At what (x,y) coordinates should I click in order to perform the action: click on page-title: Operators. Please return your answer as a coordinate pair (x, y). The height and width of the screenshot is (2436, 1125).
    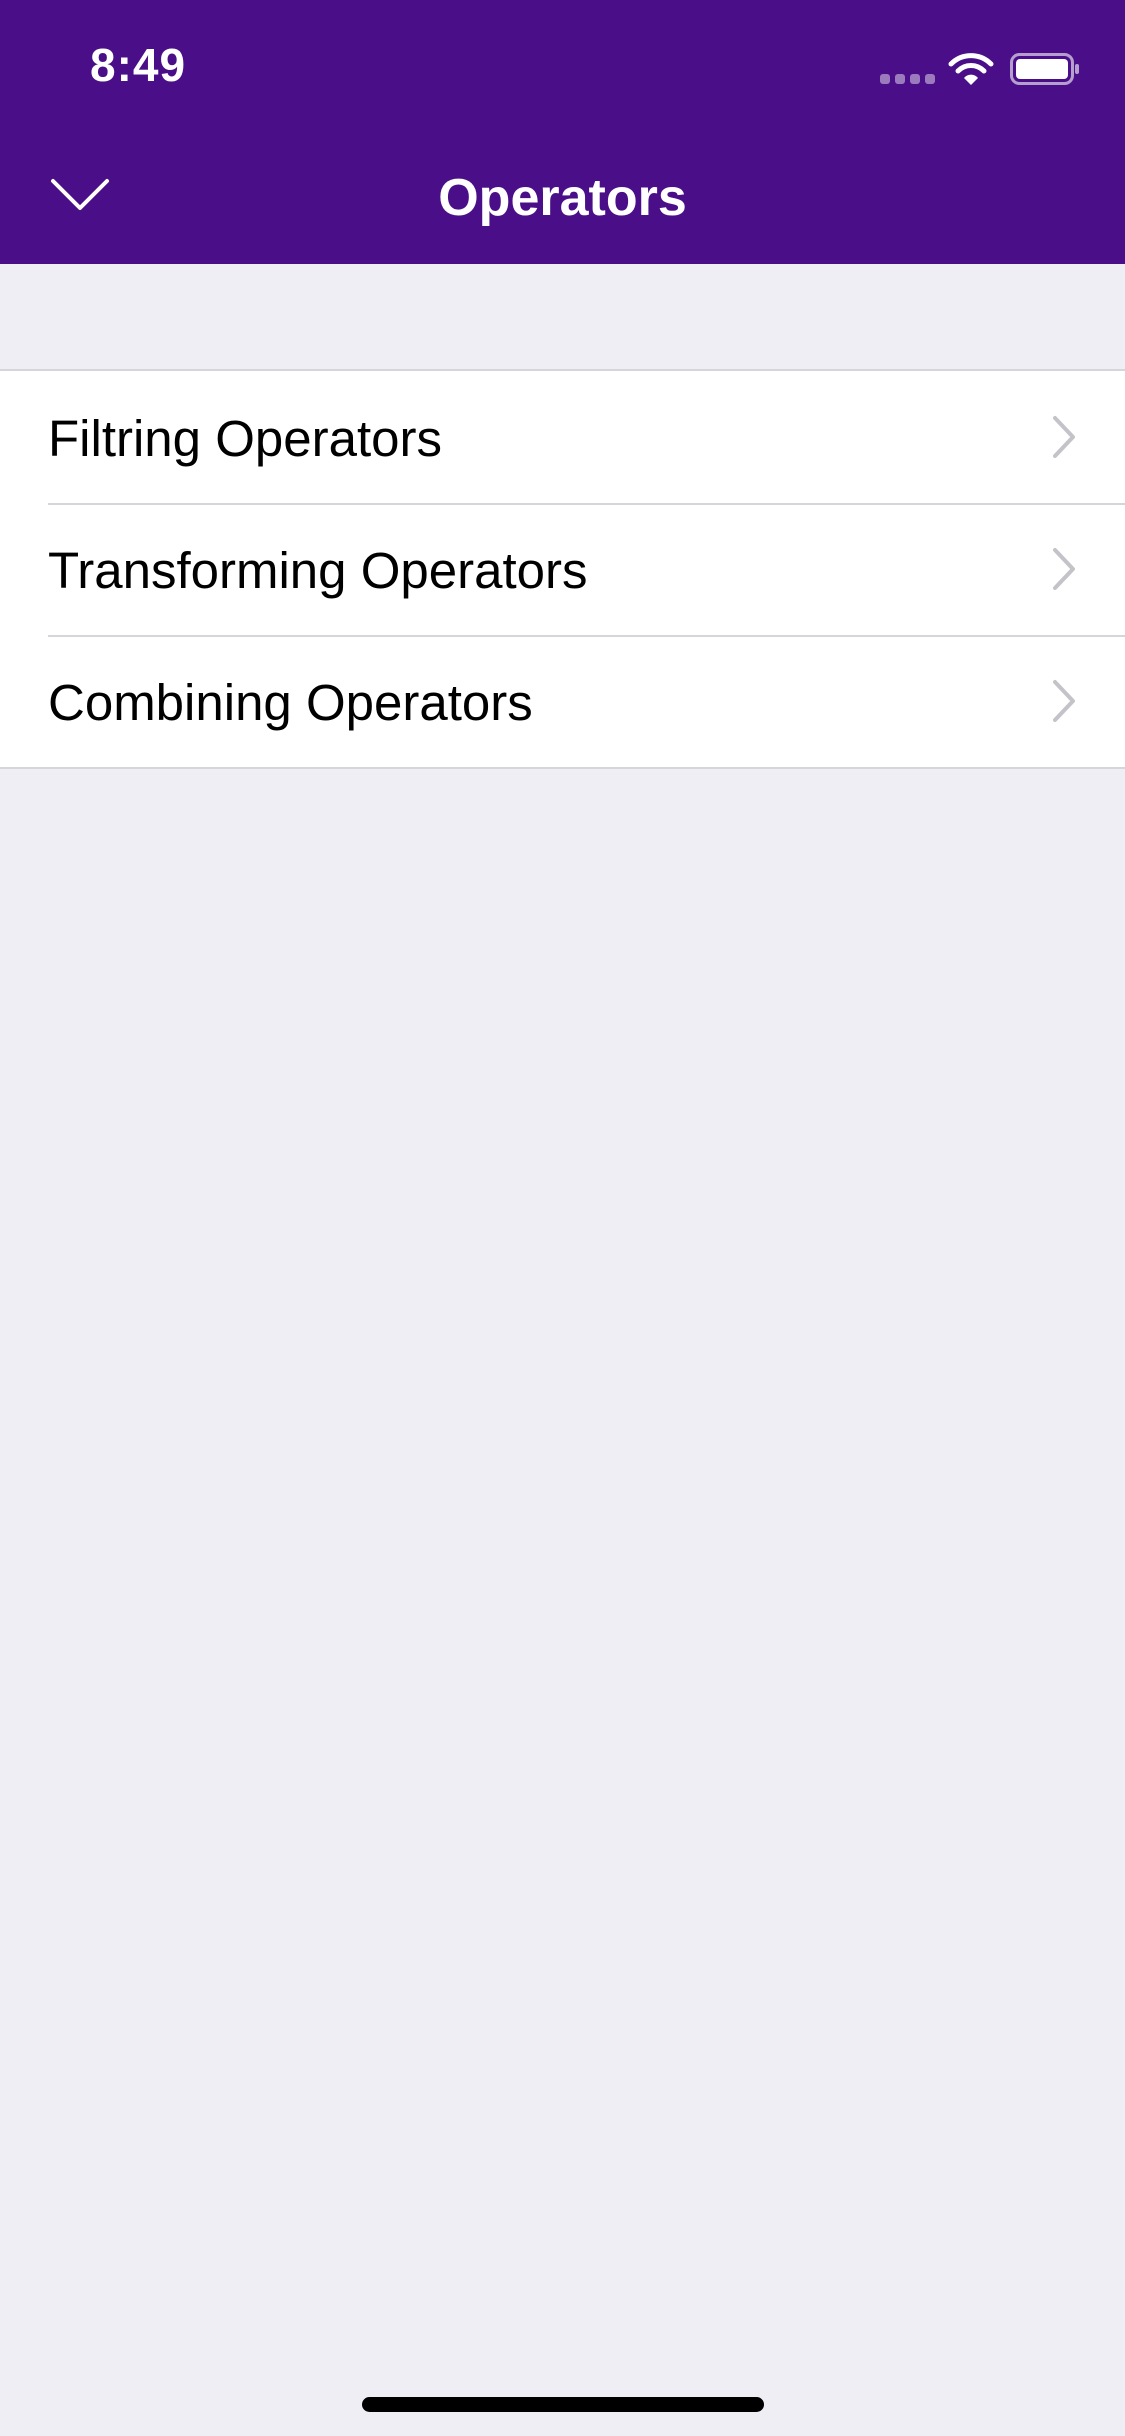
    Looking at the image, I should click on (562, 198).